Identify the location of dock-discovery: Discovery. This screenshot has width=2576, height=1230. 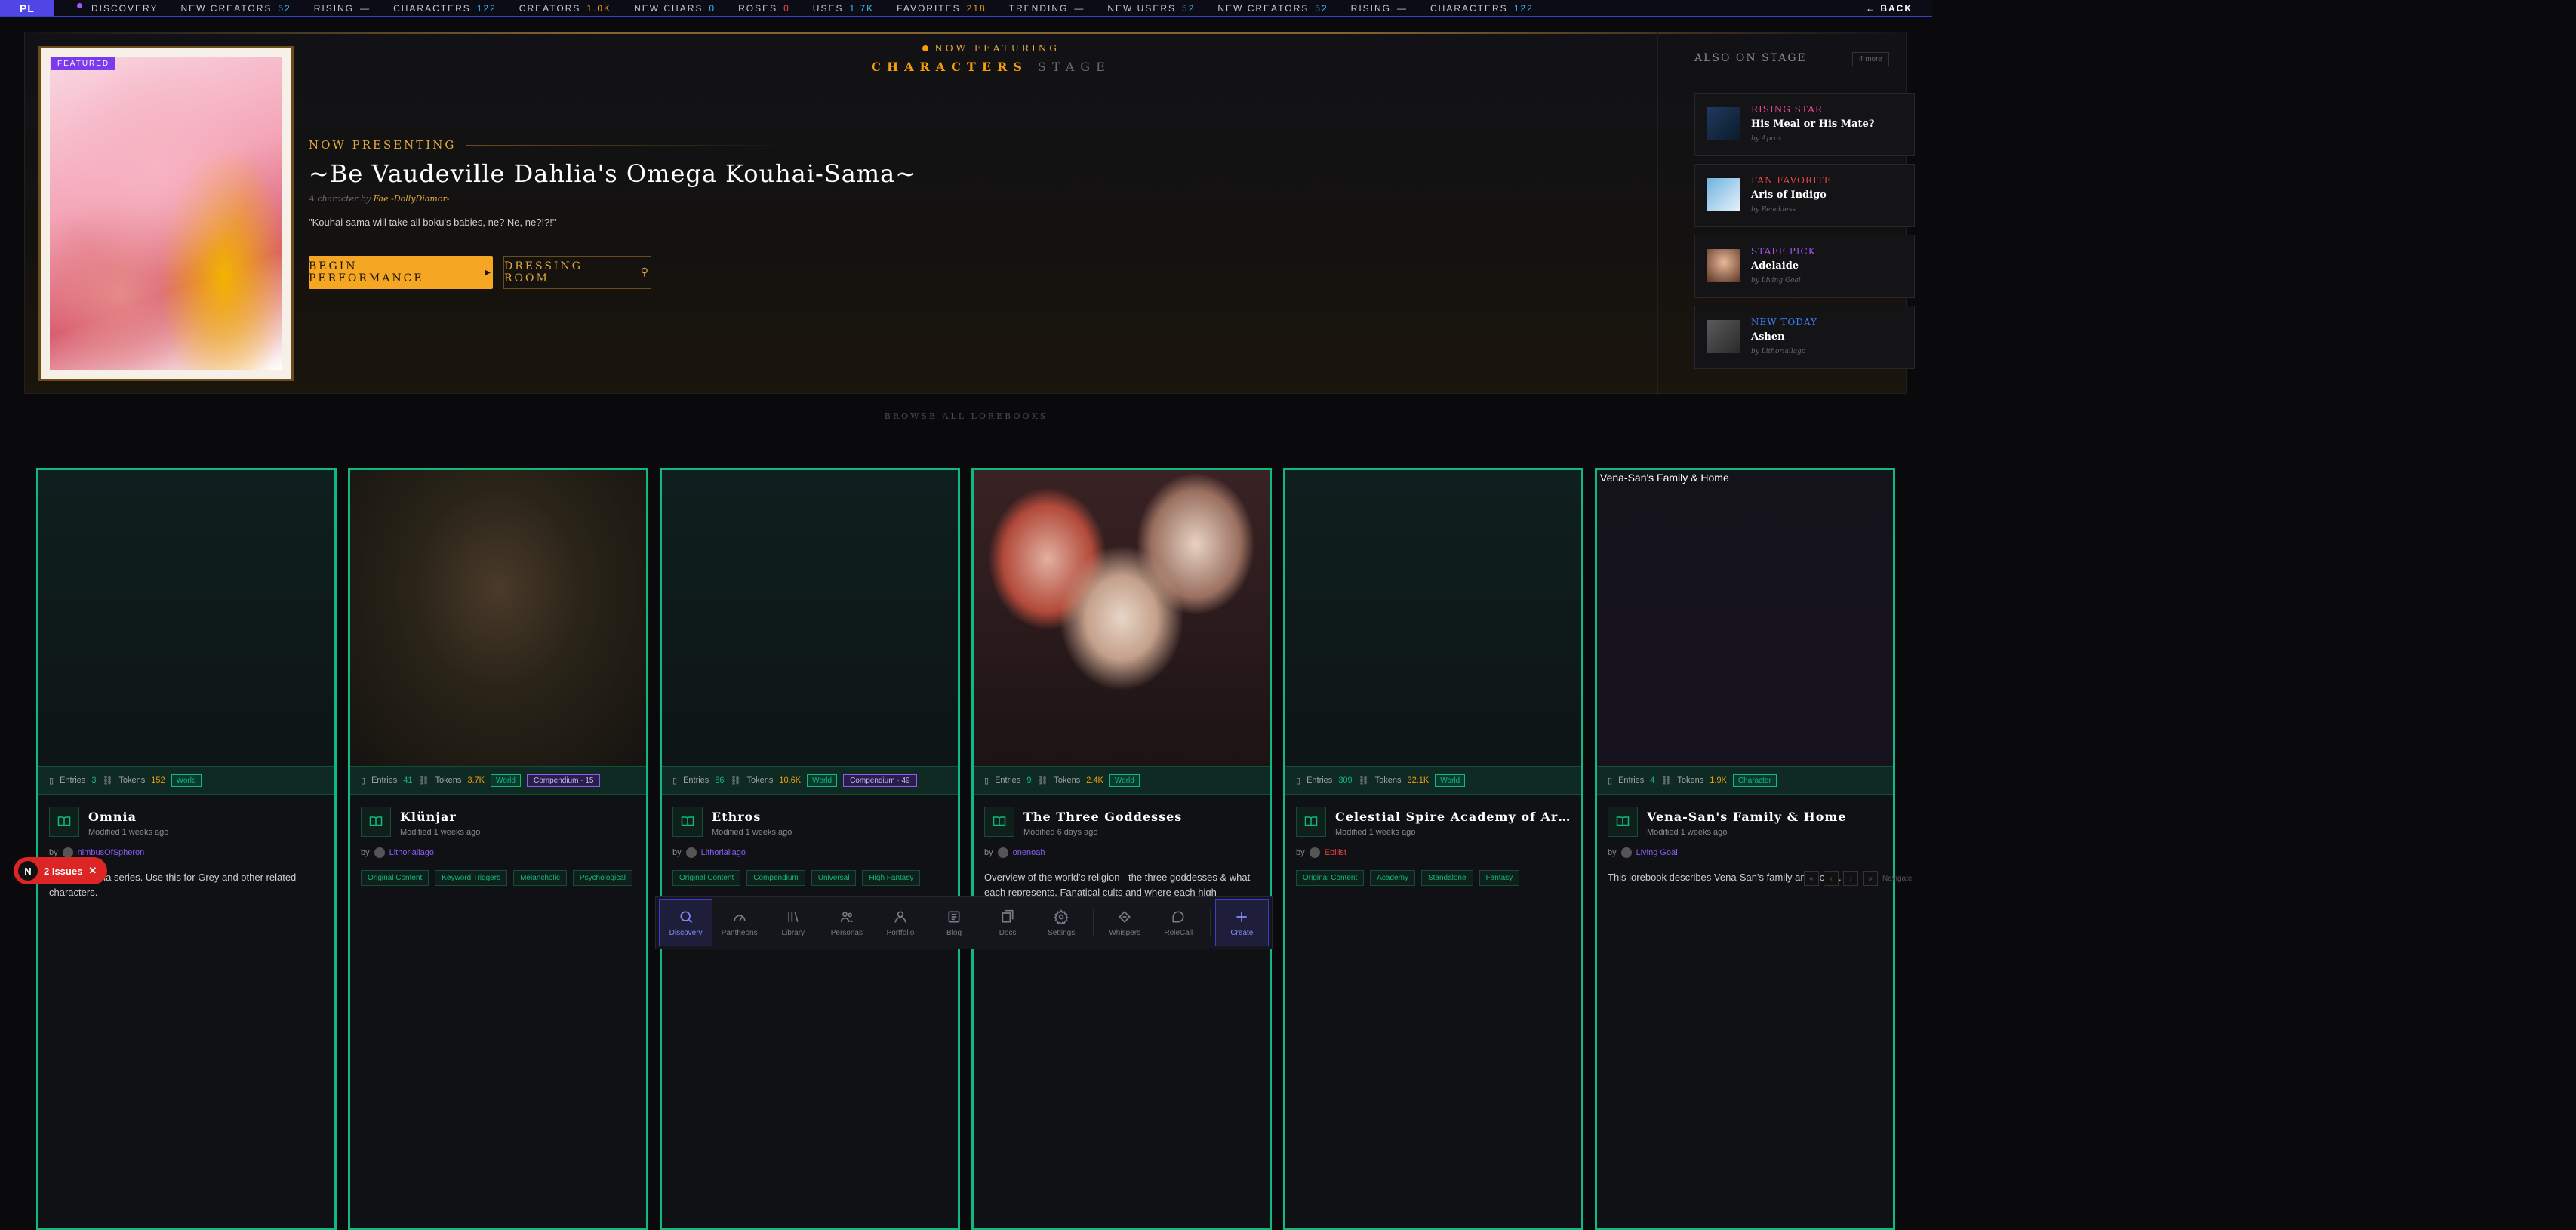
(686, 922).